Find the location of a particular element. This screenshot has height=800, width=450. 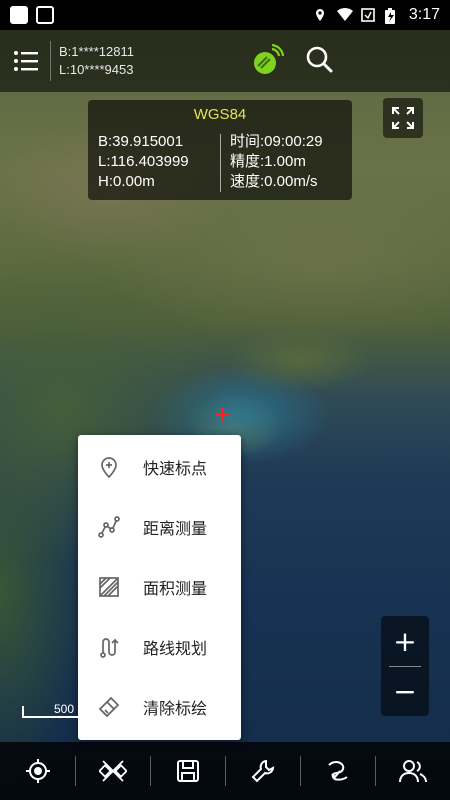

fullscreen-button is located at coordinates (403, 118).